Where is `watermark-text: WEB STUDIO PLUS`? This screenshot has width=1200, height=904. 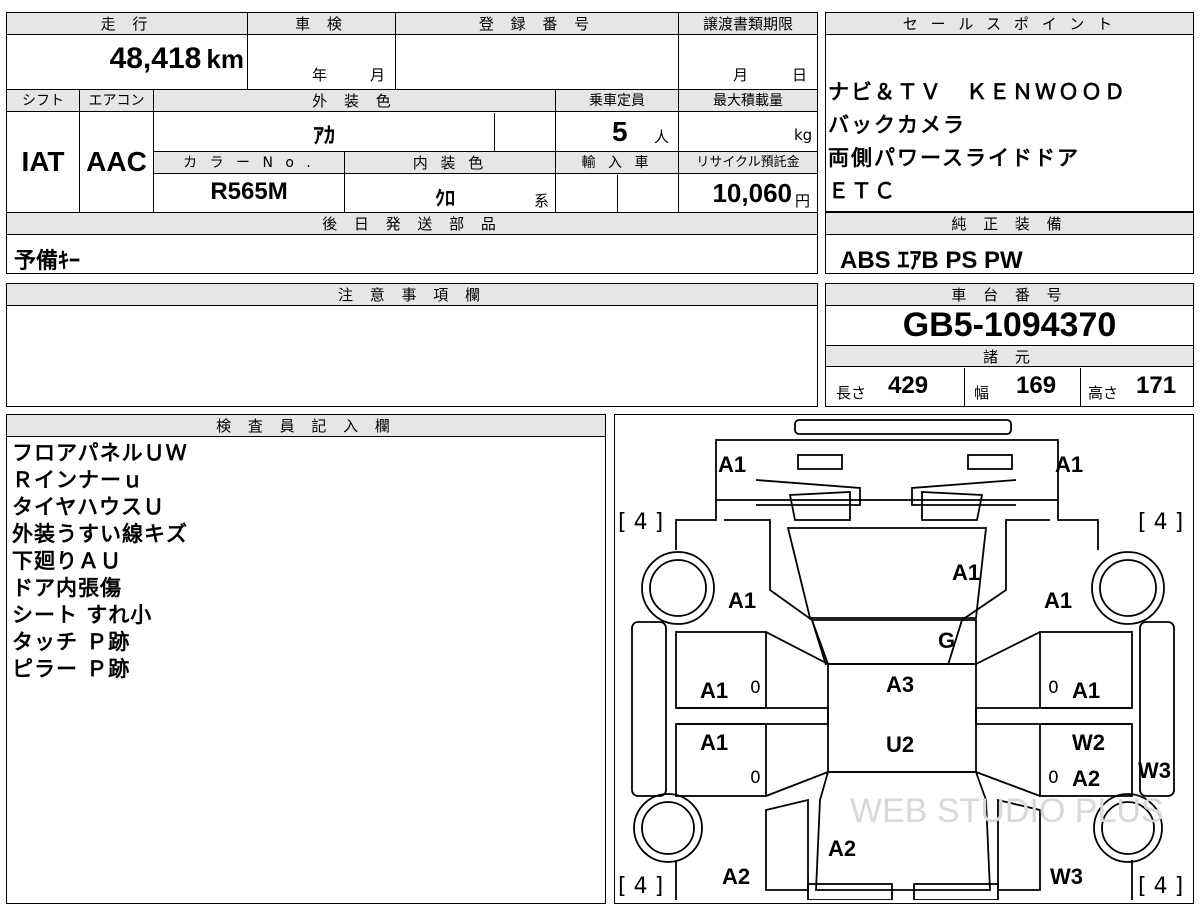
watermark-text: WEB STUDIO PLUS is located at coordinates (1007, 811).